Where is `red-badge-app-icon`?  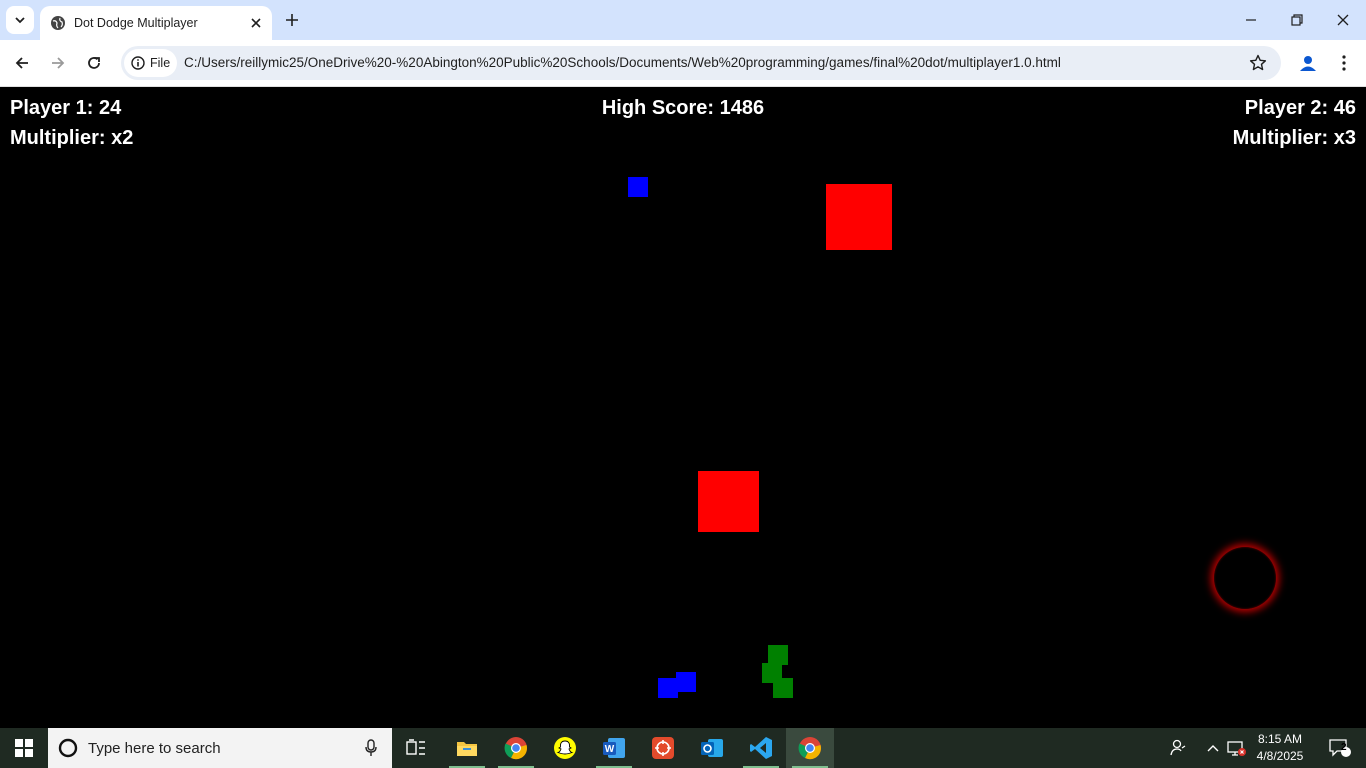 red-badge-app-icon is located at coordinates (663, 748).